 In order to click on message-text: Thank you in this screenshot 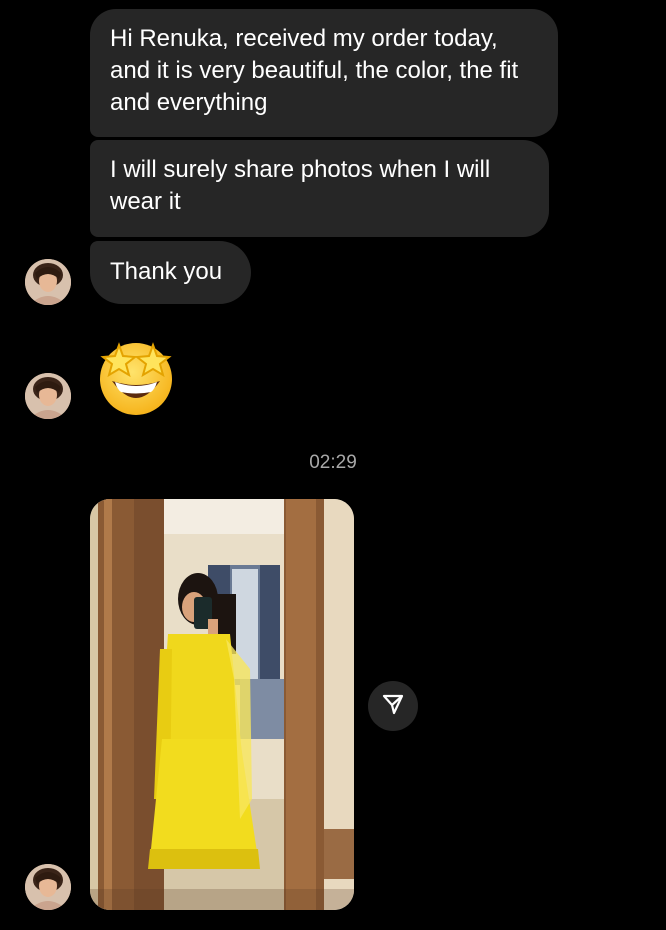, I will do `click(166, 271)`.